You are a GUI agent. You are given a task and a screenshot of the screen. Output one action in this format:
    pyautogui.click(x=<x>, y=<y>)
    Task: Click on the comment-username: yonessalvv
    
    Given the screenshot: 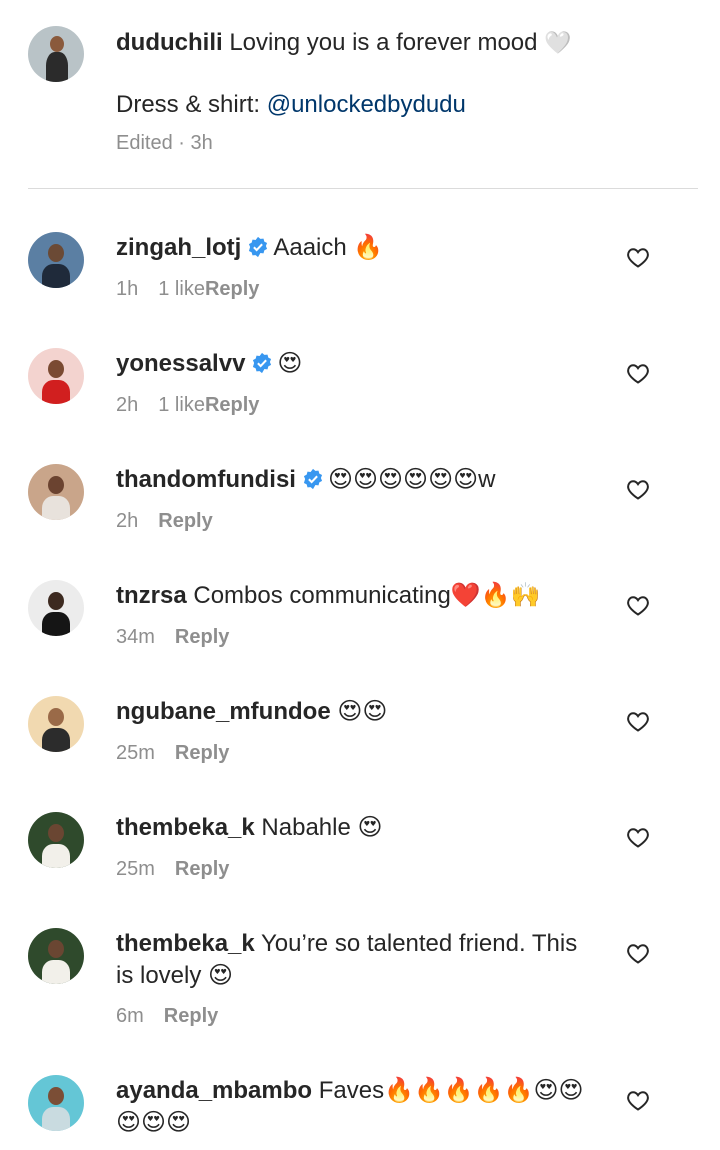 What is the action you would take?
    pyautogui.click(x=180, y=363)
    